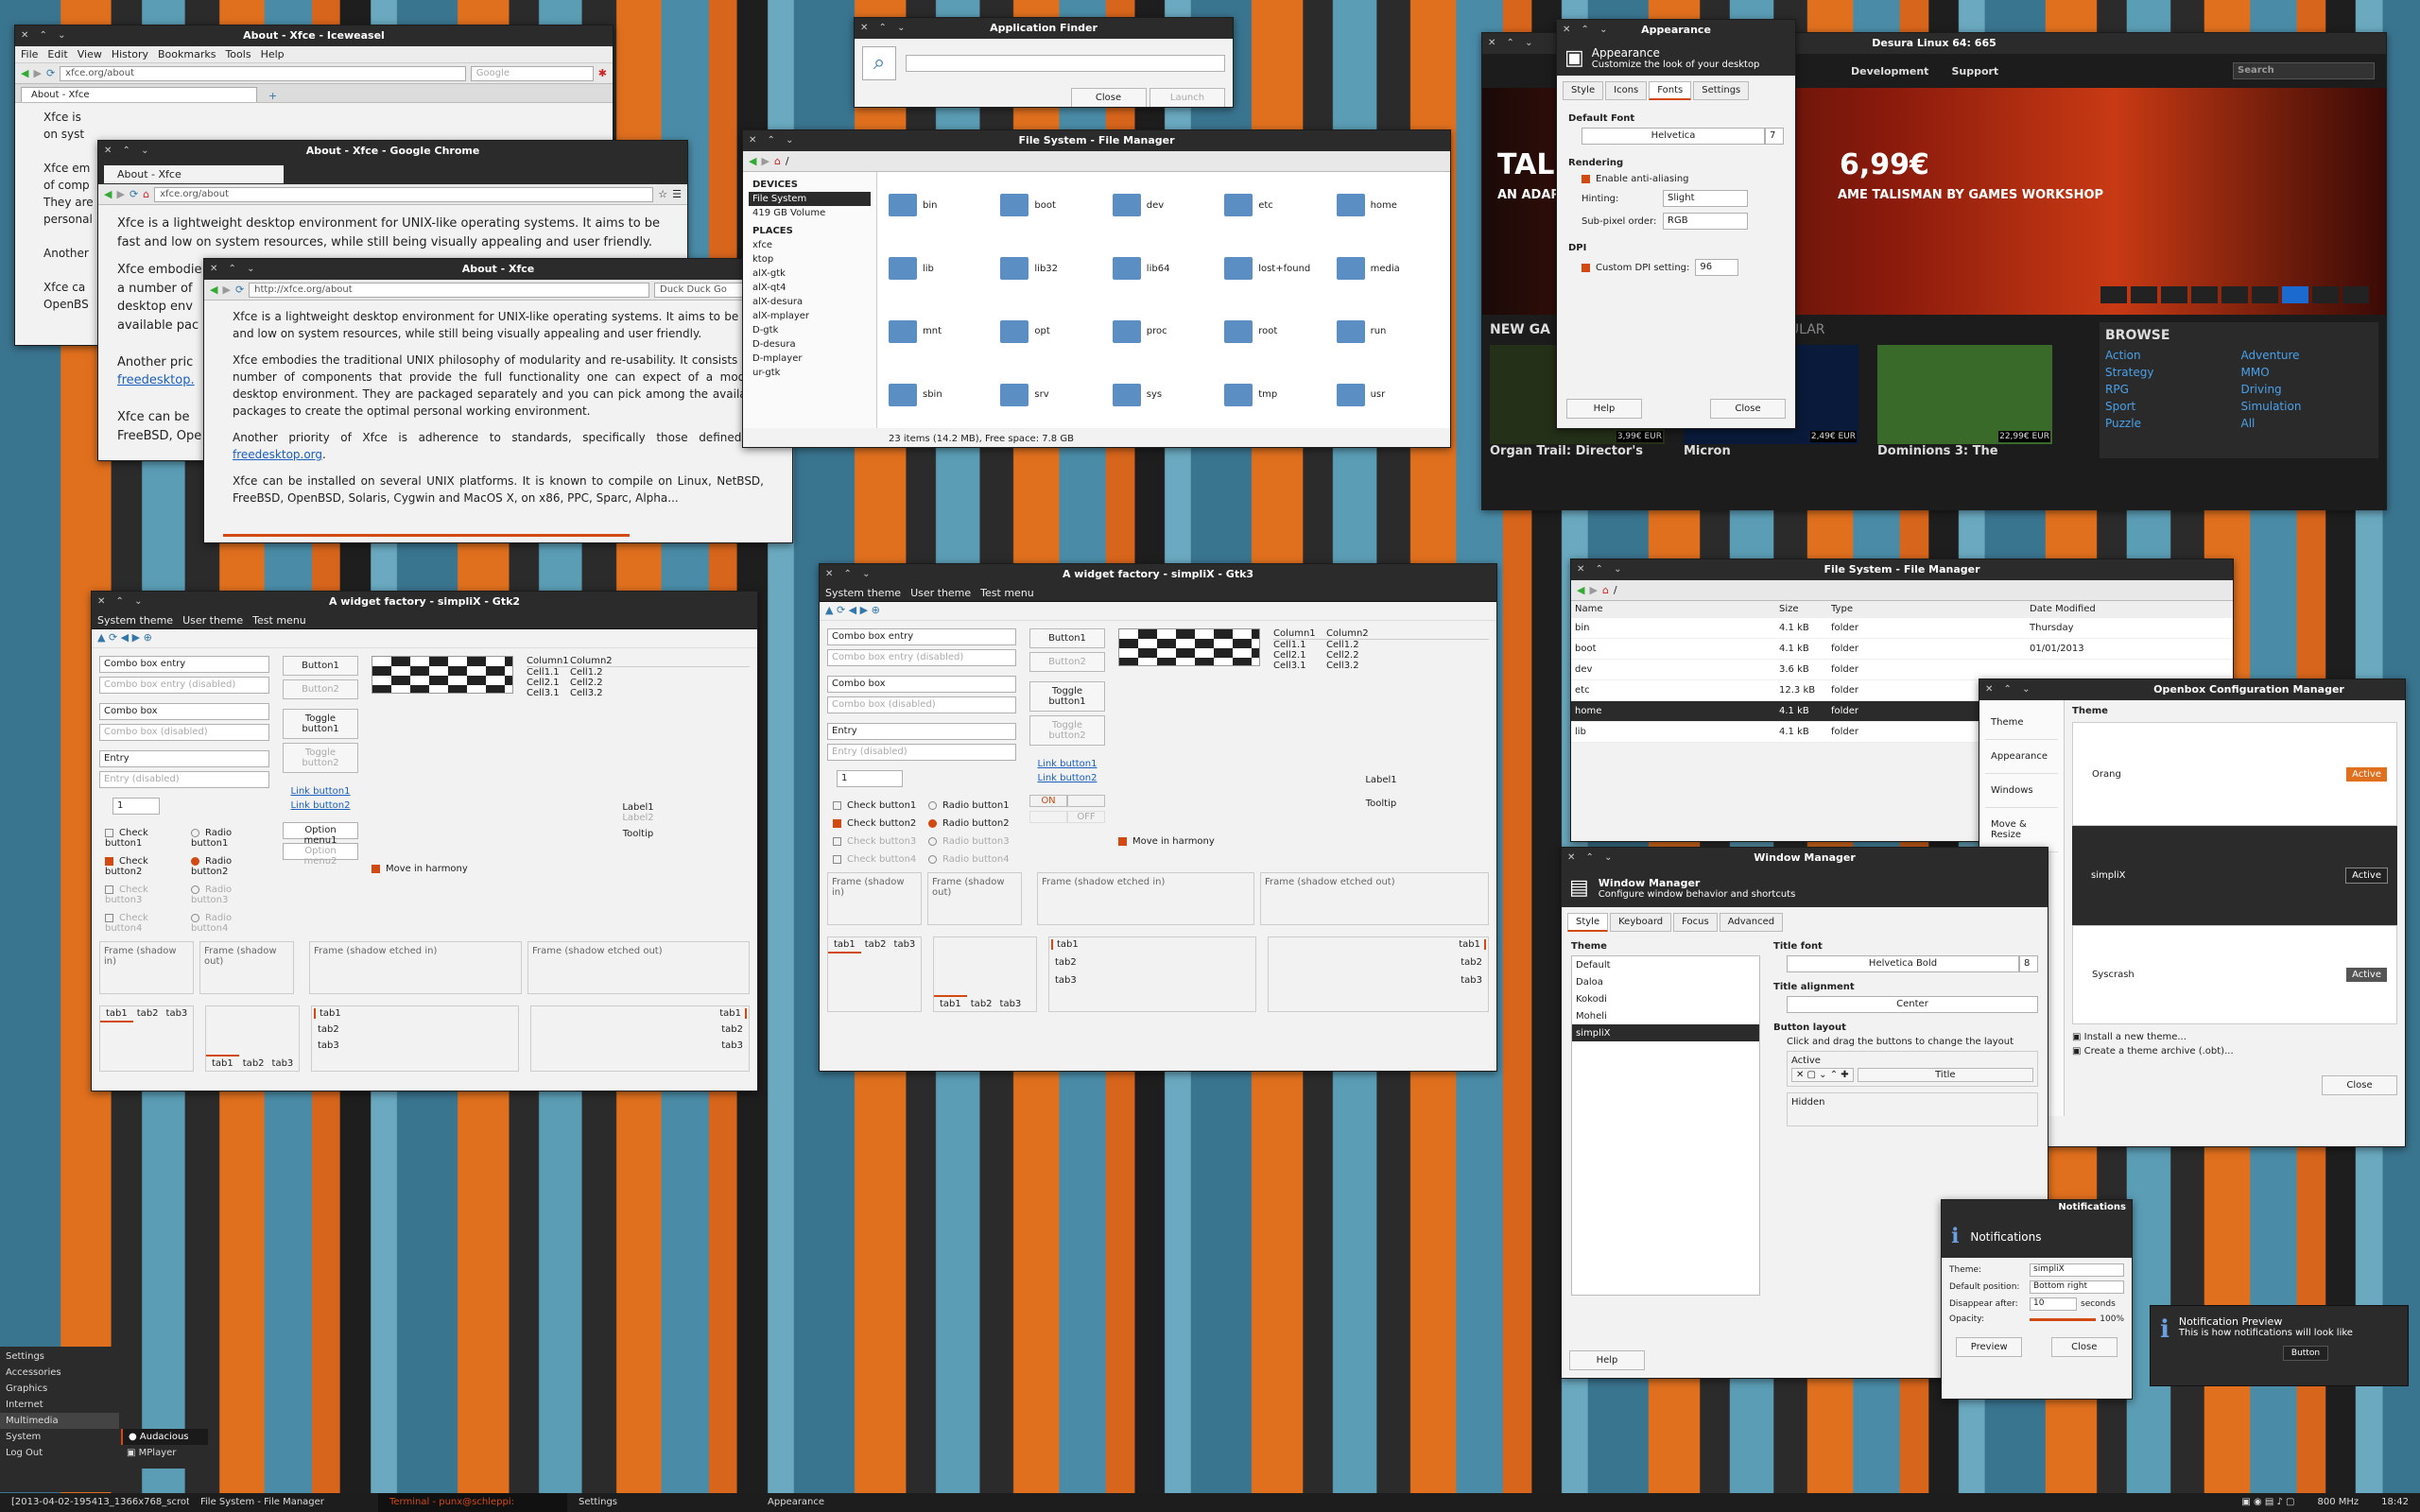  Describe the element at coordinates (972, 823) in the screenshot. I see `radio-button-2: Radio button2` at that location.